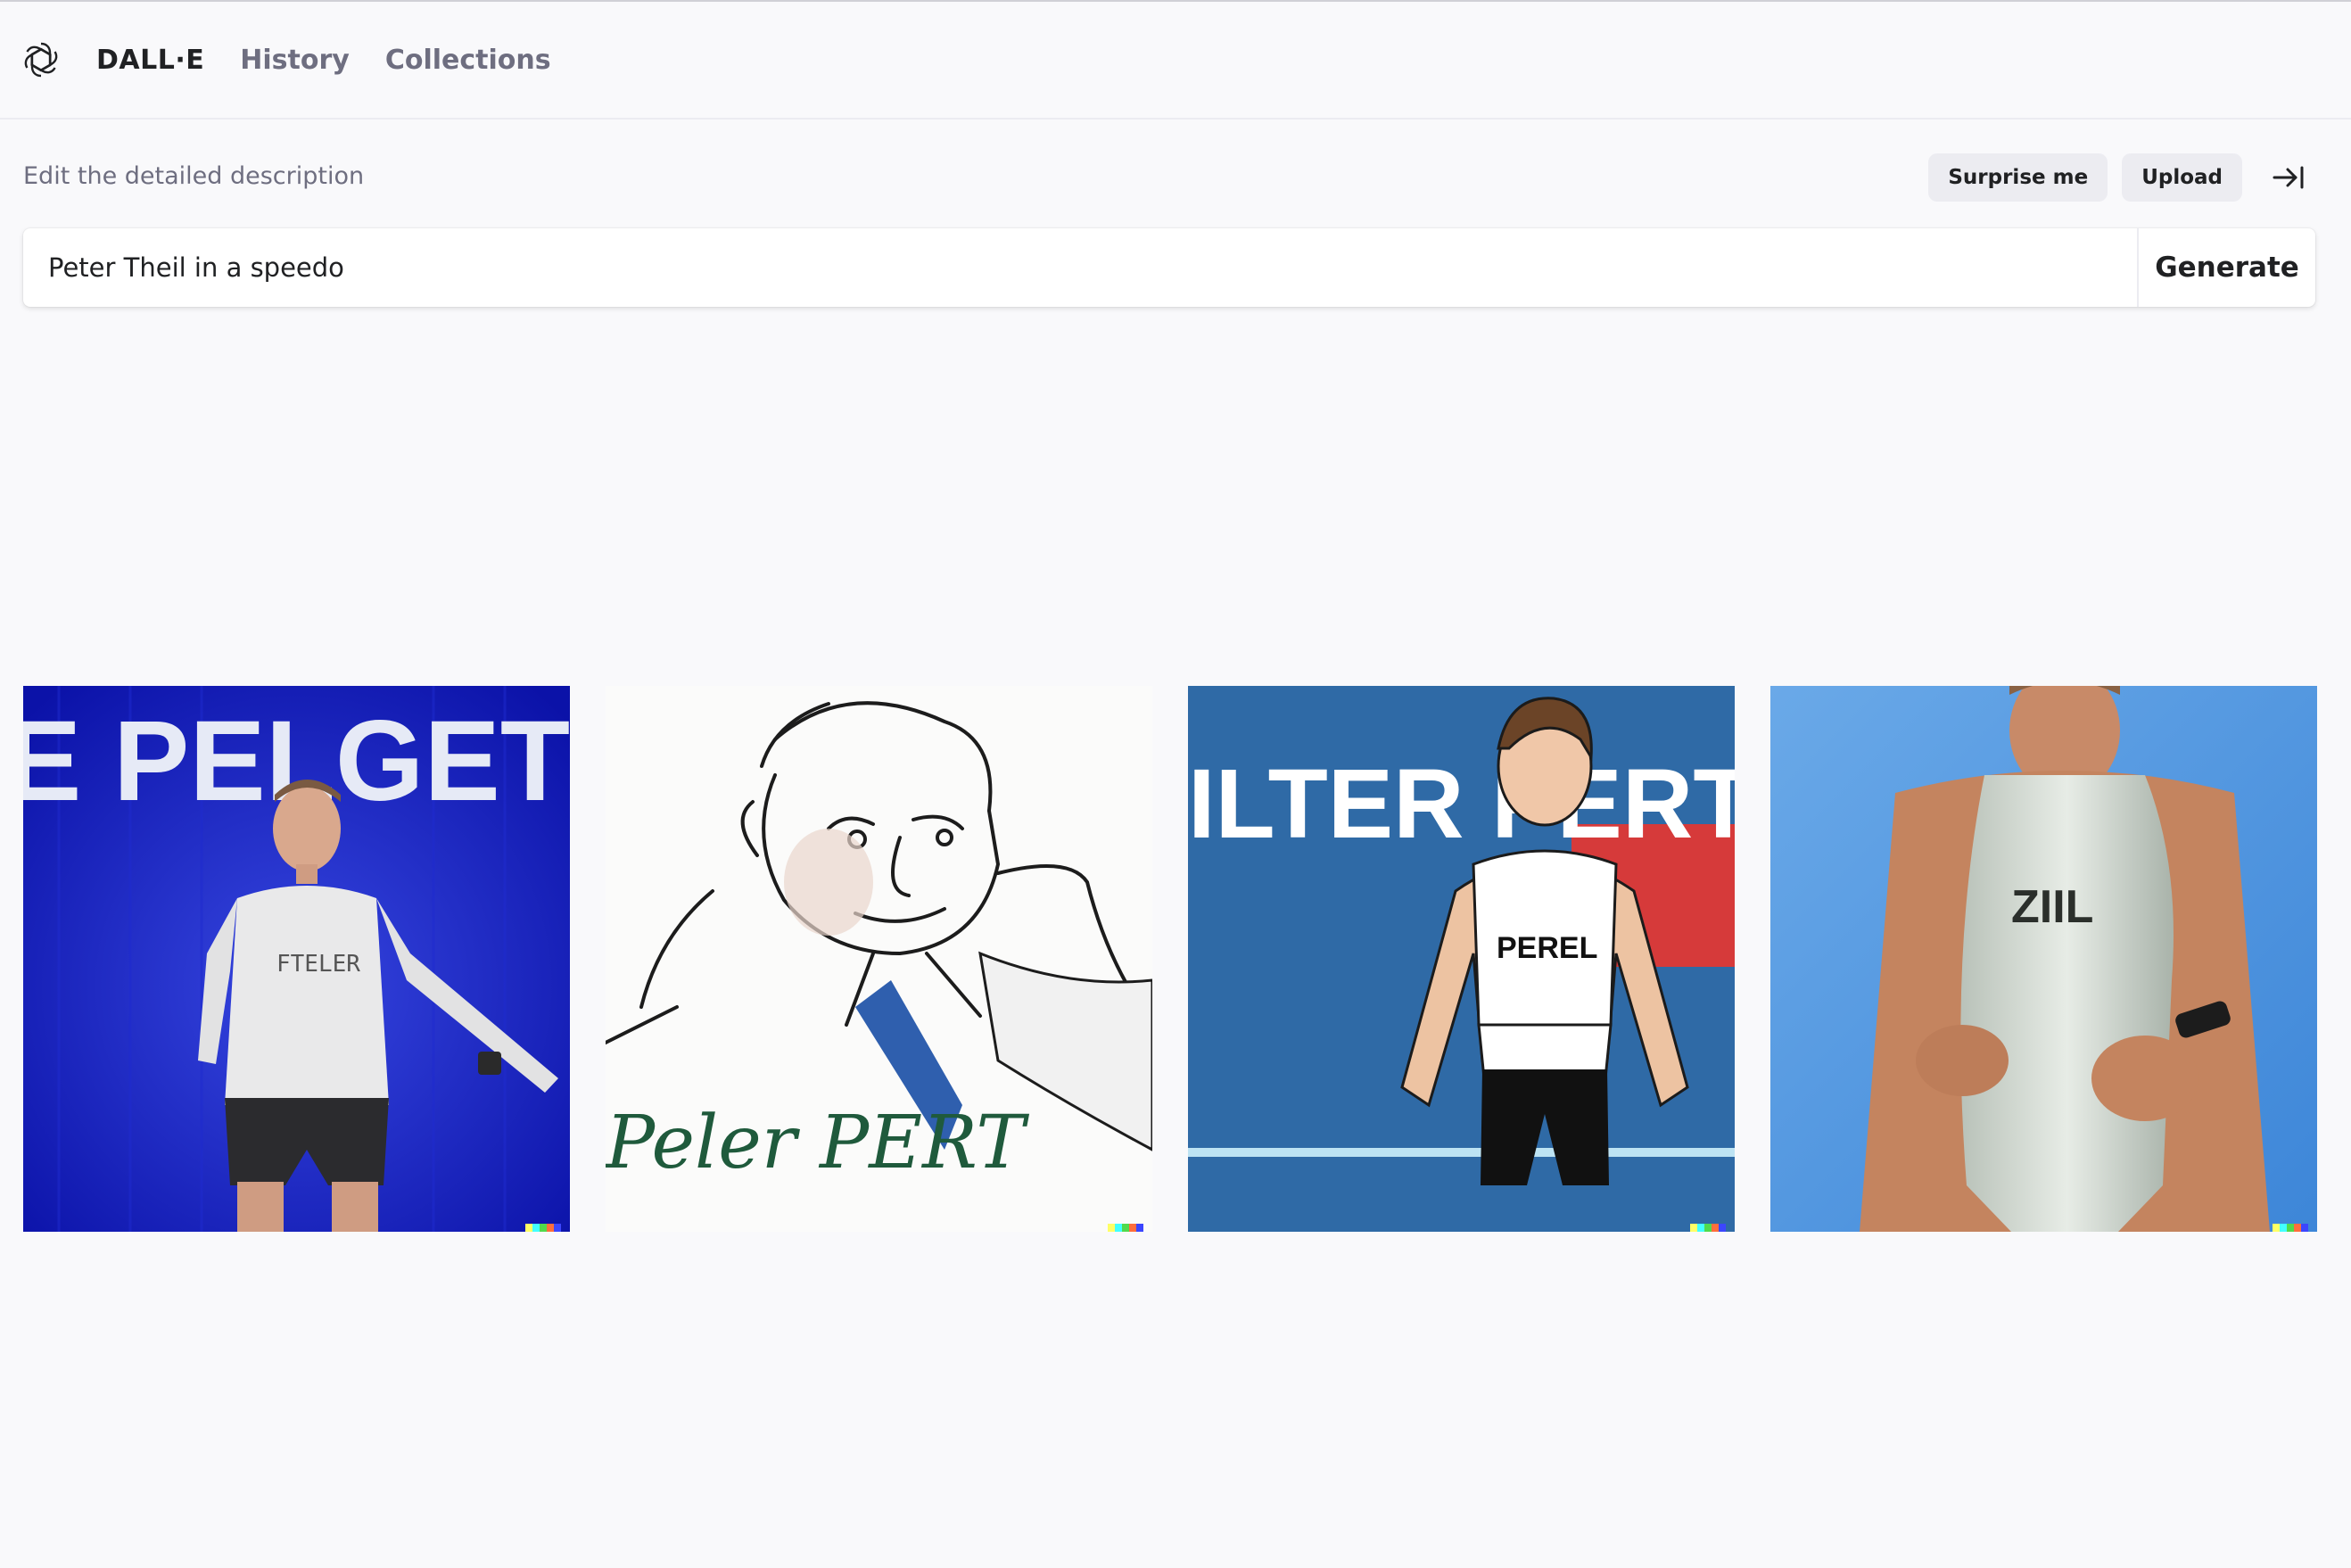 The image size is (2351, 1568). I want to click on sketch-caption: Peler PERT, so click(817, 1143).